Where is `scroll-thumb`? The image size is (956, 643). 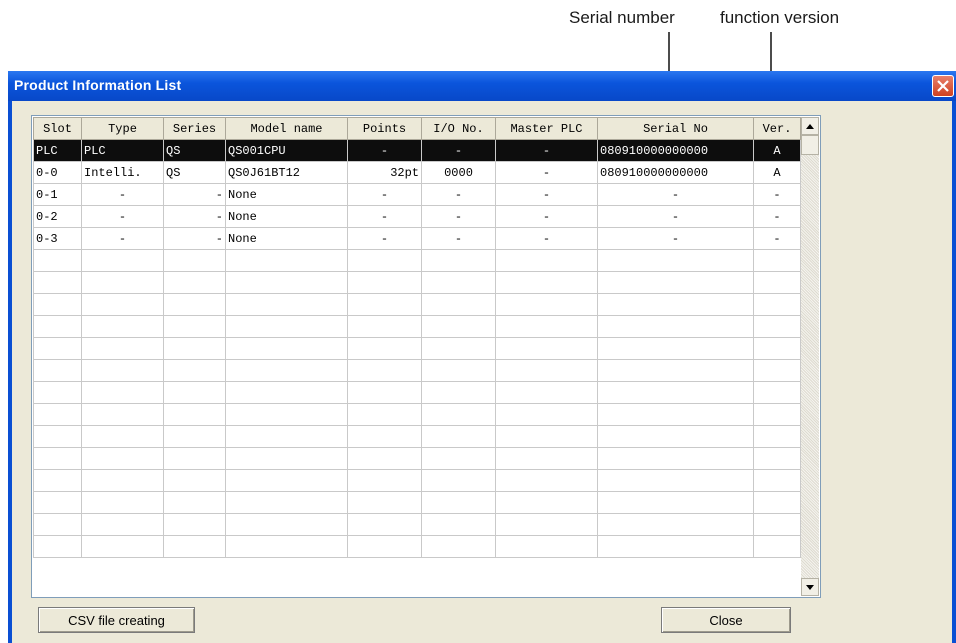 scroll-thumb is located at coordinates (810, 145).